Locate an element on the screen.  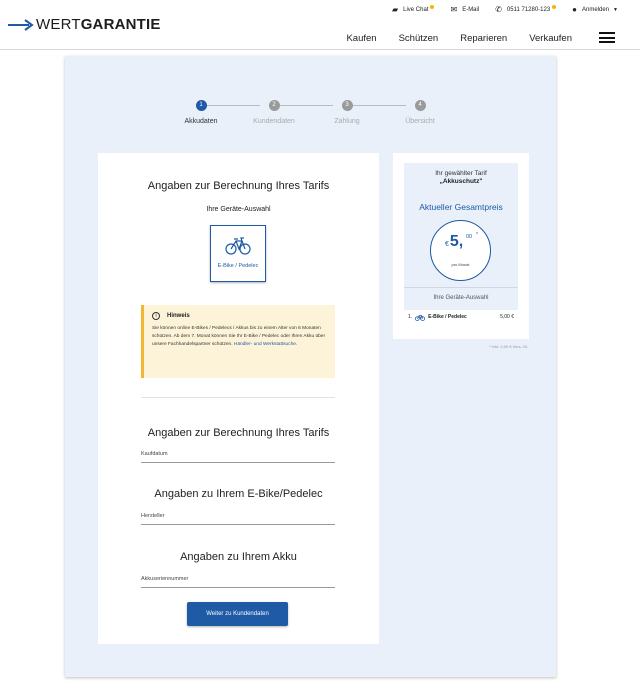
device-label: E-Bike / Pedelec is located at coordinates (238, 266).